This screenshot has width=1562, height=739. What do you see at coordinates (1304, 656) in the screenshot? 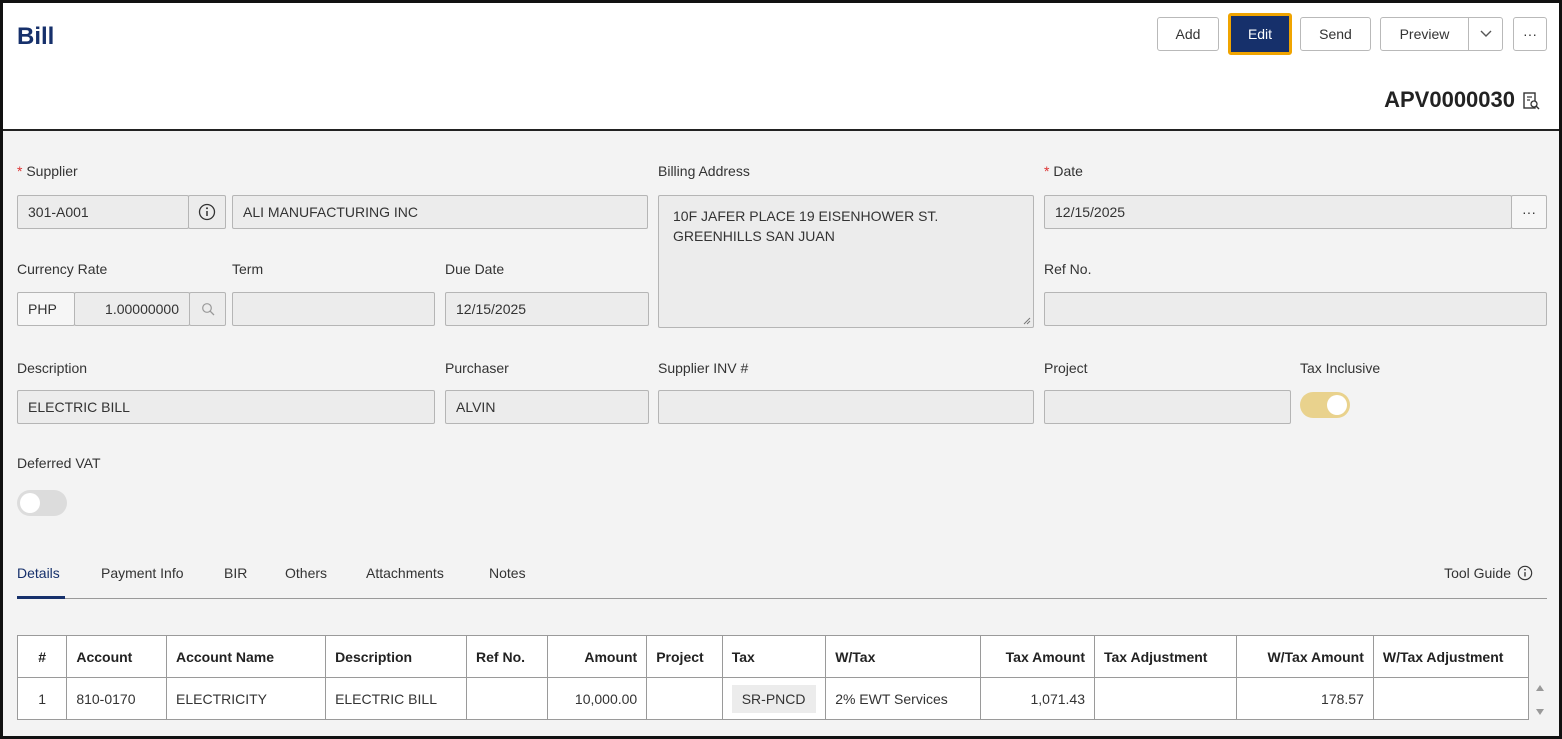
I see `col-header-wtax-amount: W/Tax Amount` at bounding box center [1304, 656].